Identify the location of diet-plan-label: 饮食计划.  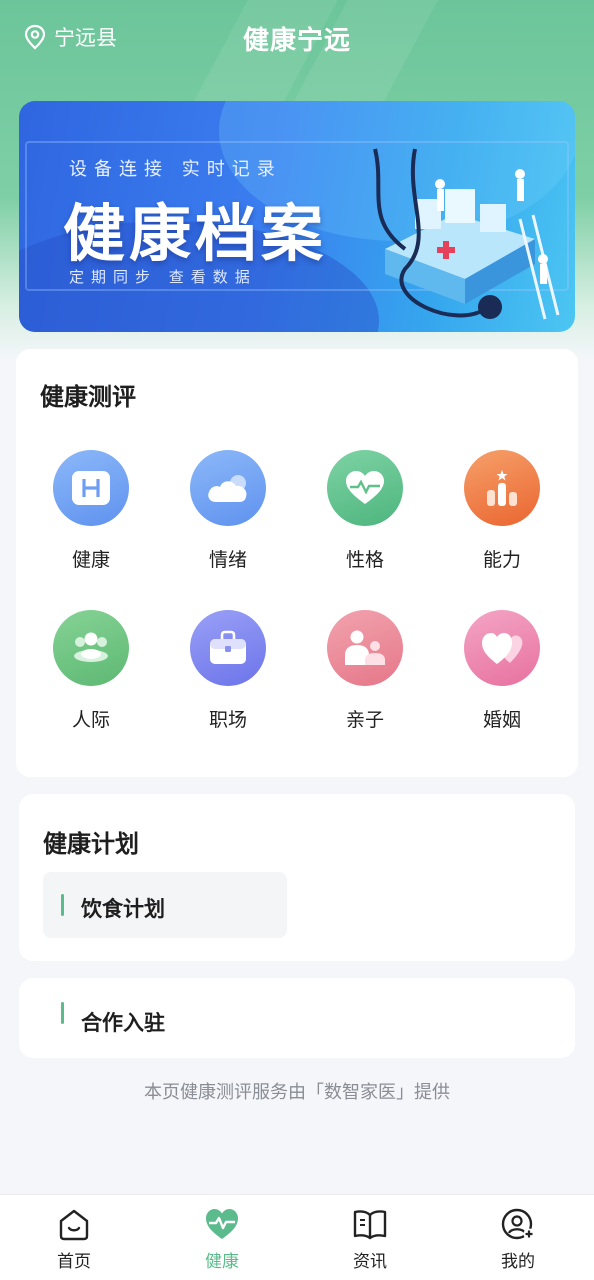
(123, 909).